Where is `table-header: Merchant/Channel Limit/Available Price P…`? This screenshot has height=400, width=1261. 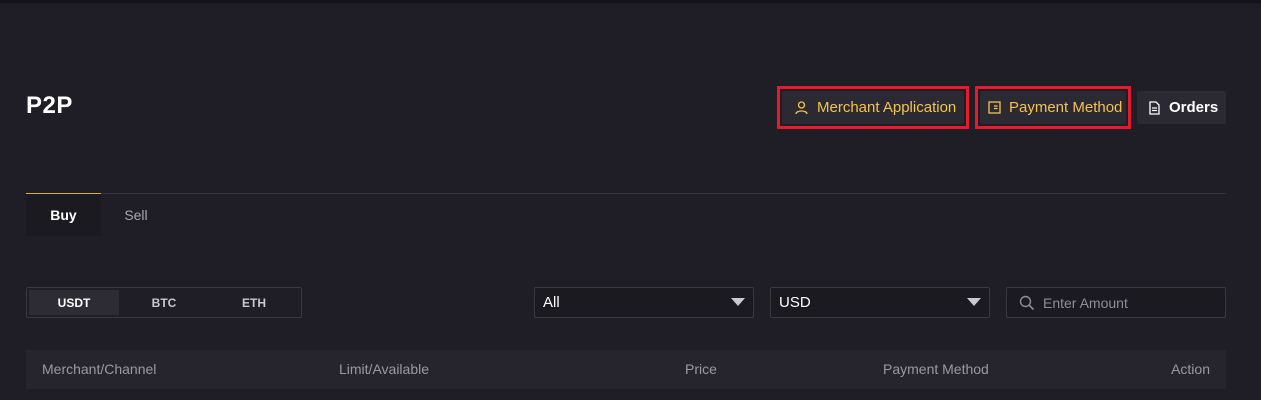 table-header: Merchant/Channel Limit/Available Price P… is located at coordinates (626, 369).